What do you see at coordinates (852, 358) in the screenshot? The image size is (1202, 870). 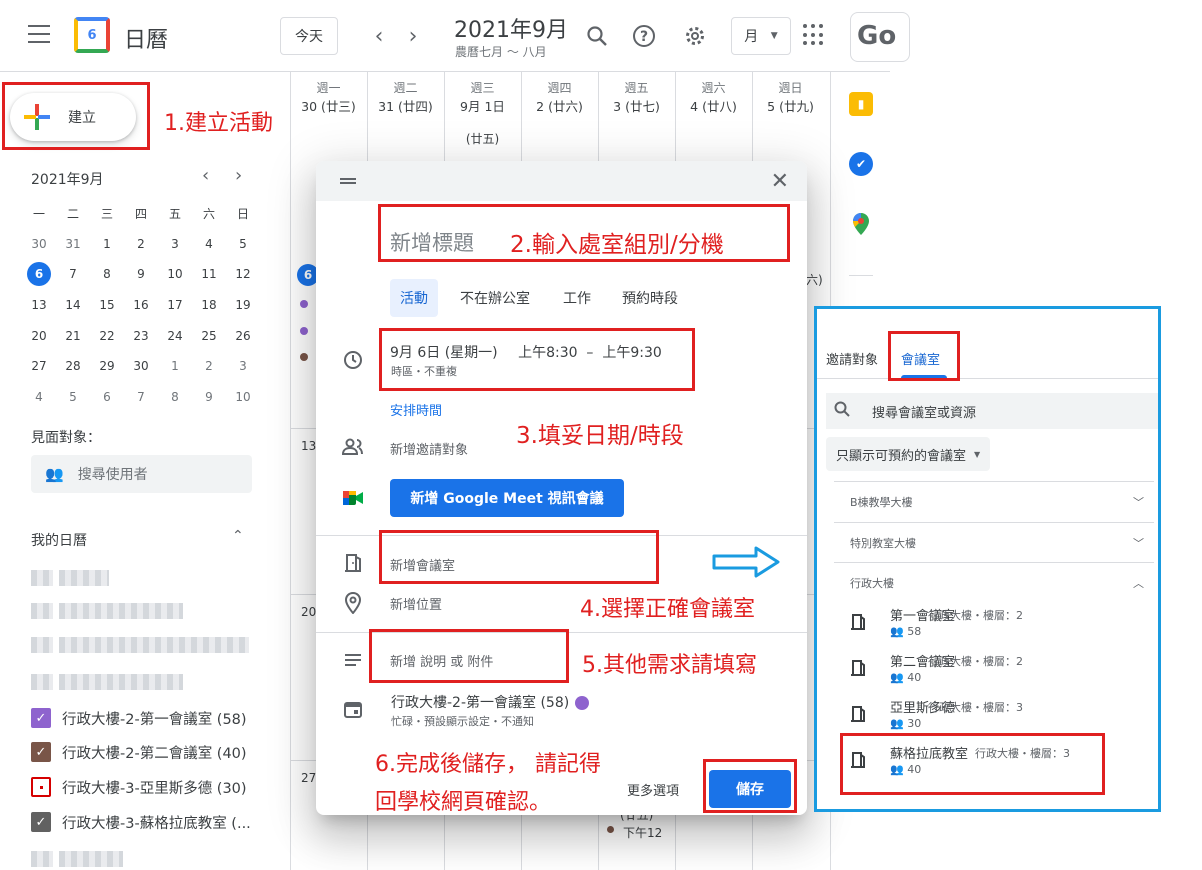 I see `tab-guests: 邀請對象` at bounding box center [852, 358].